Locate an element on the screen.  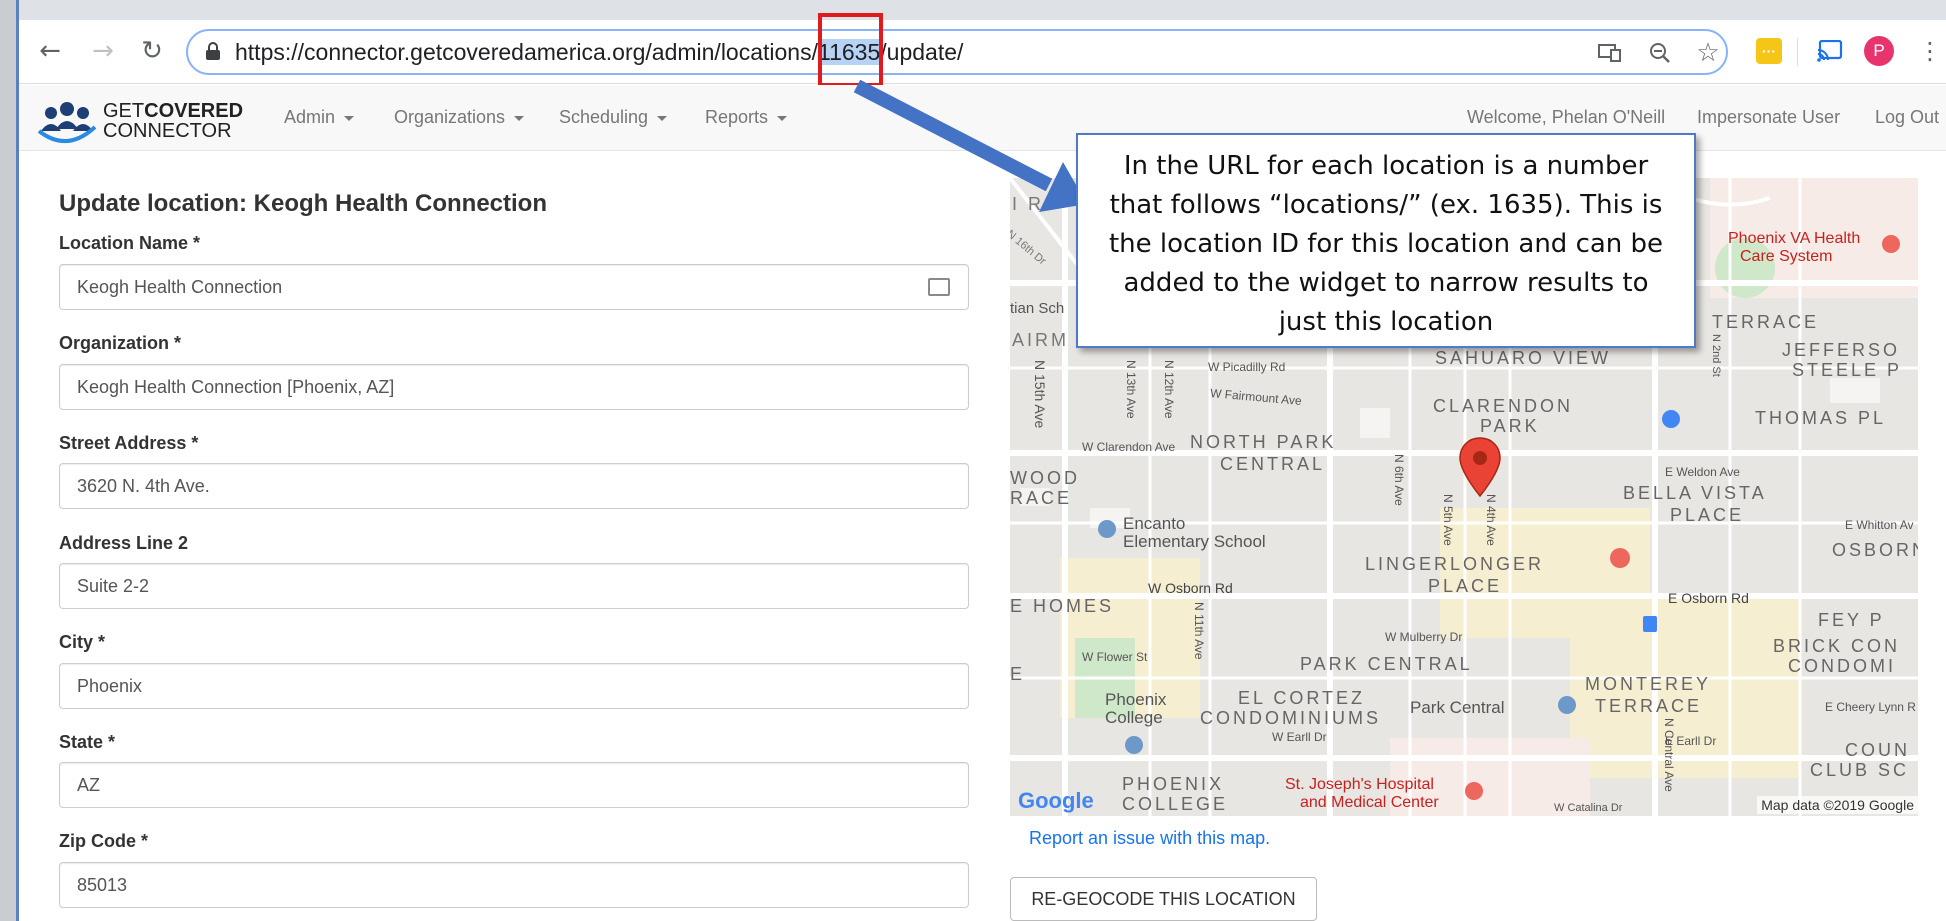
map-label: OSBORN is located at coordinates (1875, 550).